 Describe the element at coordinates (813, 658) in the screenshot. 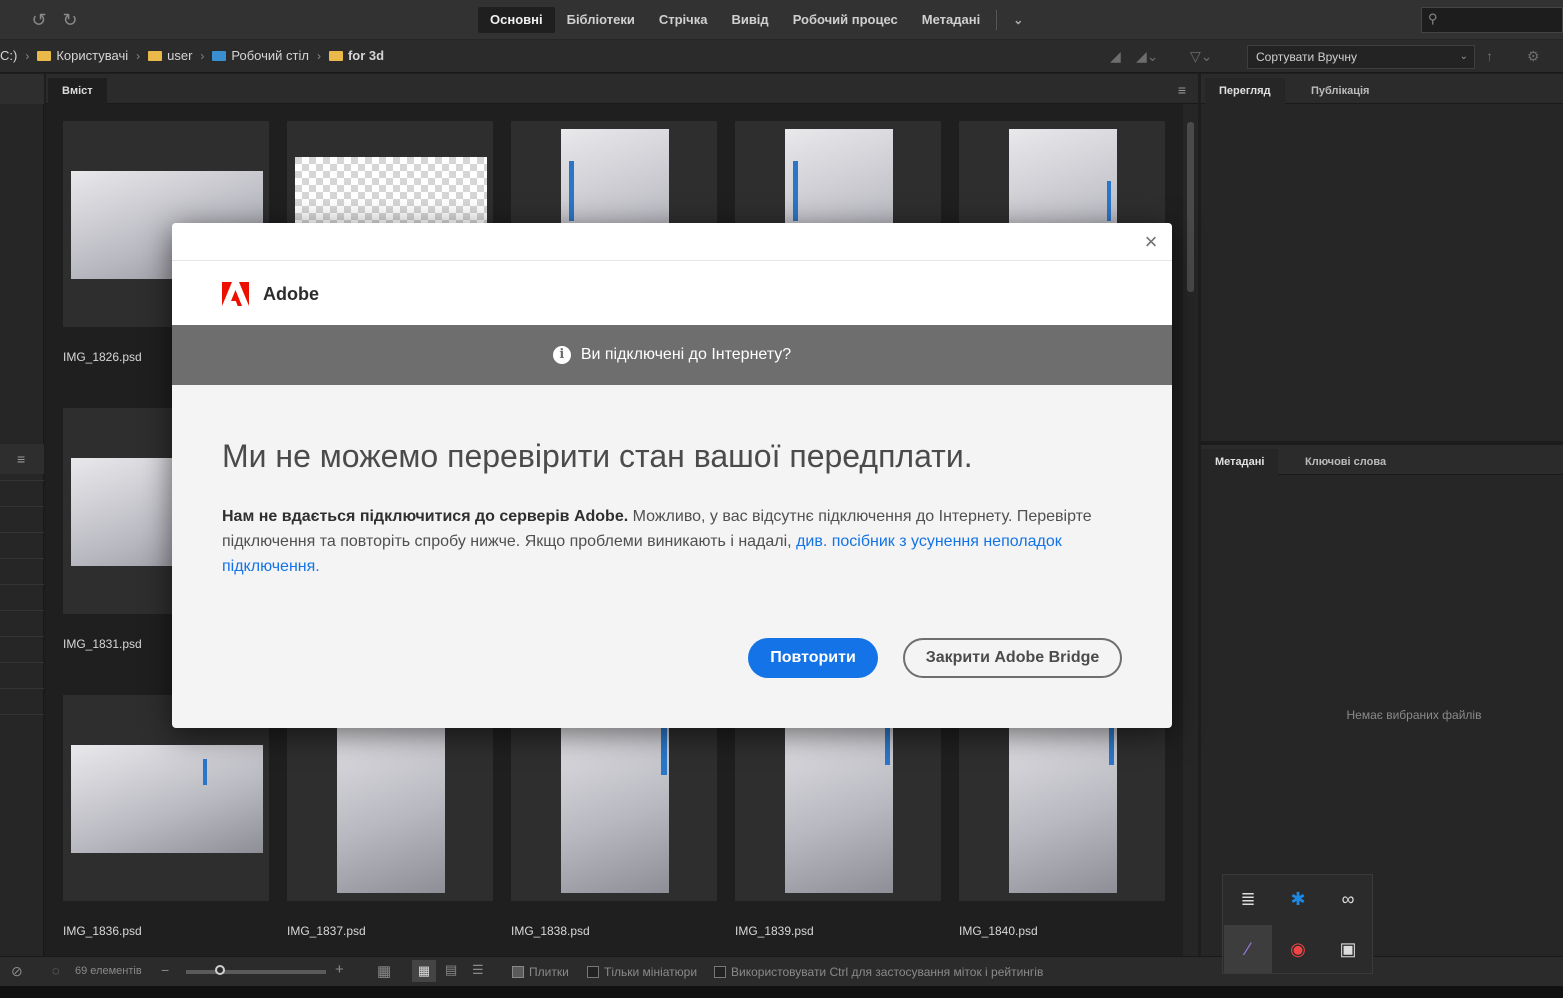

I see `retry-button: Повторити` at that location.